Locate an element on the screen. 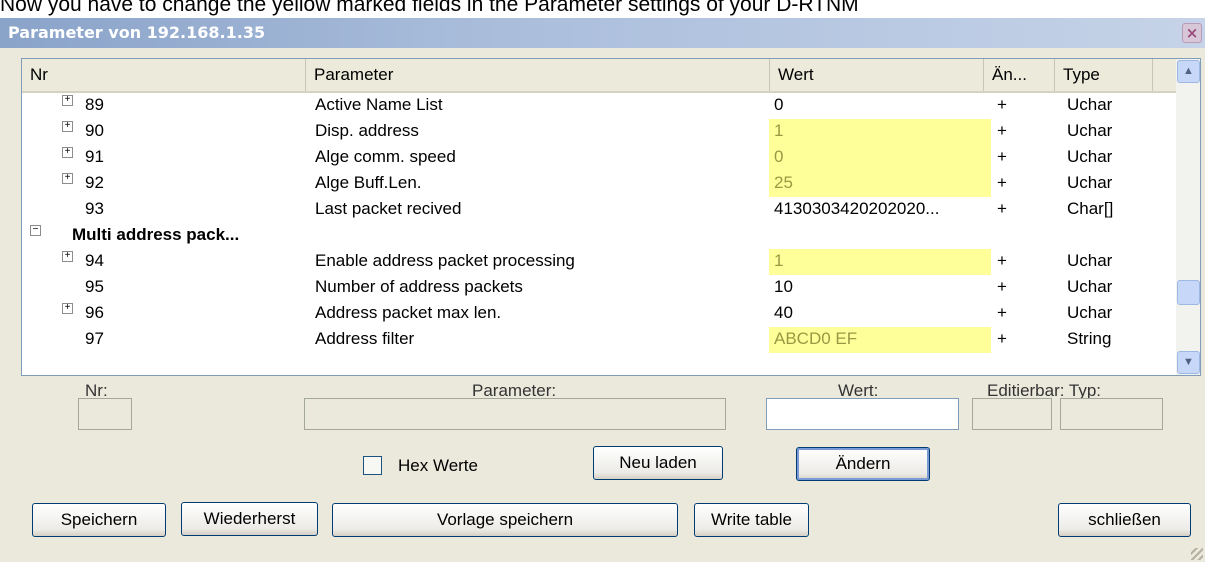 This screenshot has width=1205, height=562. table-row: + 89 Active Name List 0 + Uchar is located at coordinates (599, 106).